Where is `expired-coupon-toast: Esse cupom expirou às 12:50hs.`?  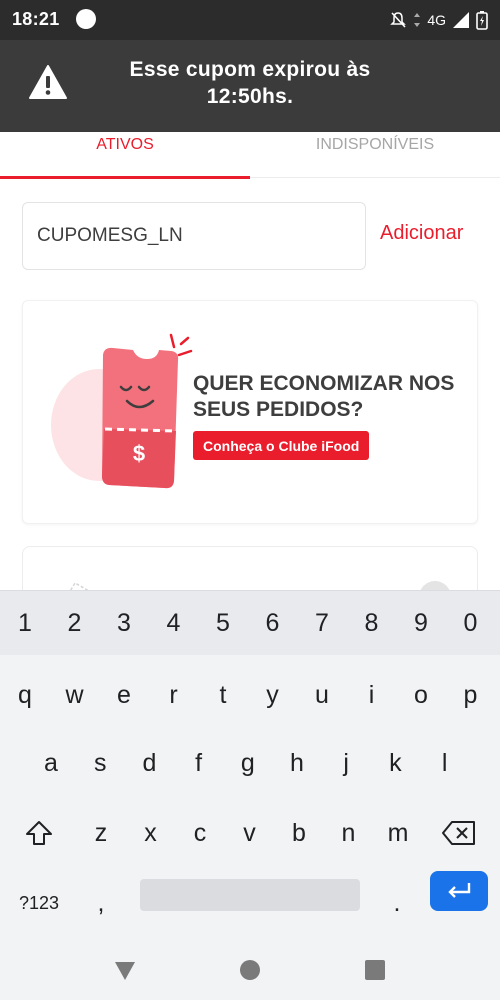 expired-coupon-toast: Esse cupom expirou às 12:50hs. is located at coordinates (250, 86).